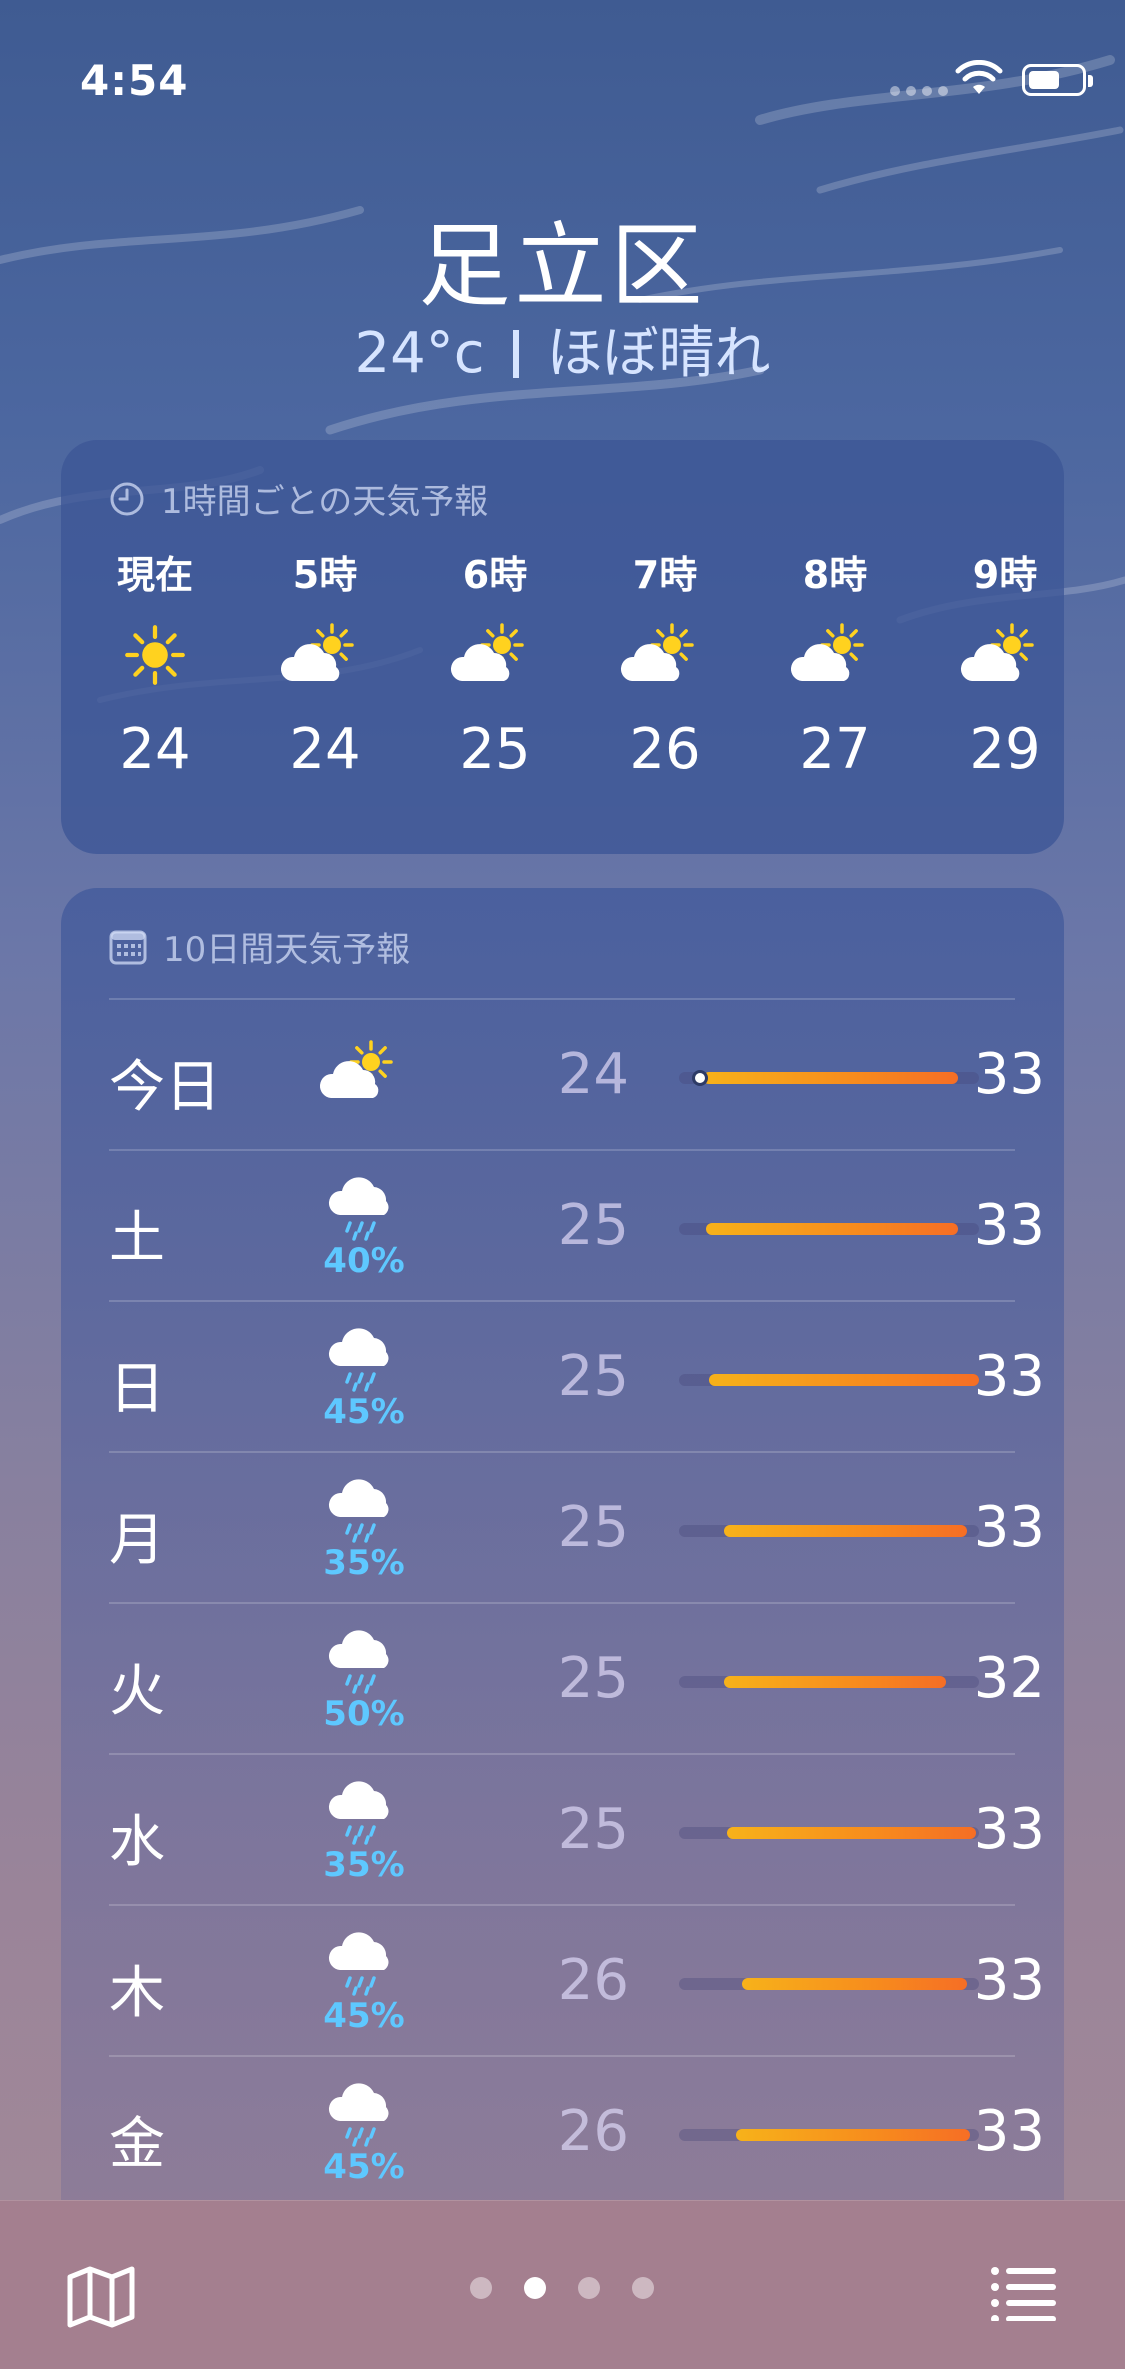 The height and width of the screenshot is (2369, 1125). Describe the element at coordinates (562, 2288) in the screenshot. I see `page-indicator` at that location.